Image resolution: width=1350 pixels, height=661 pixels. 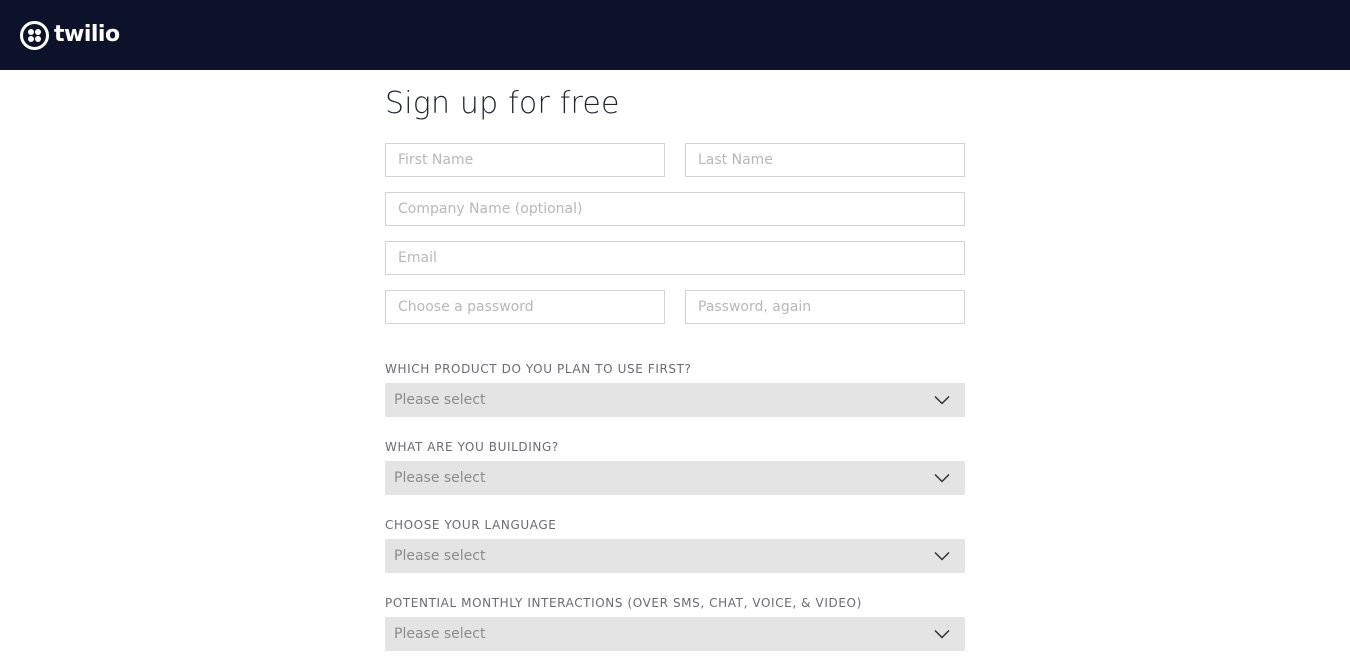 What do you see at coordinates (825, 307) in the screenshot?
I see `password-again-field` at bounding box center [825, 307].